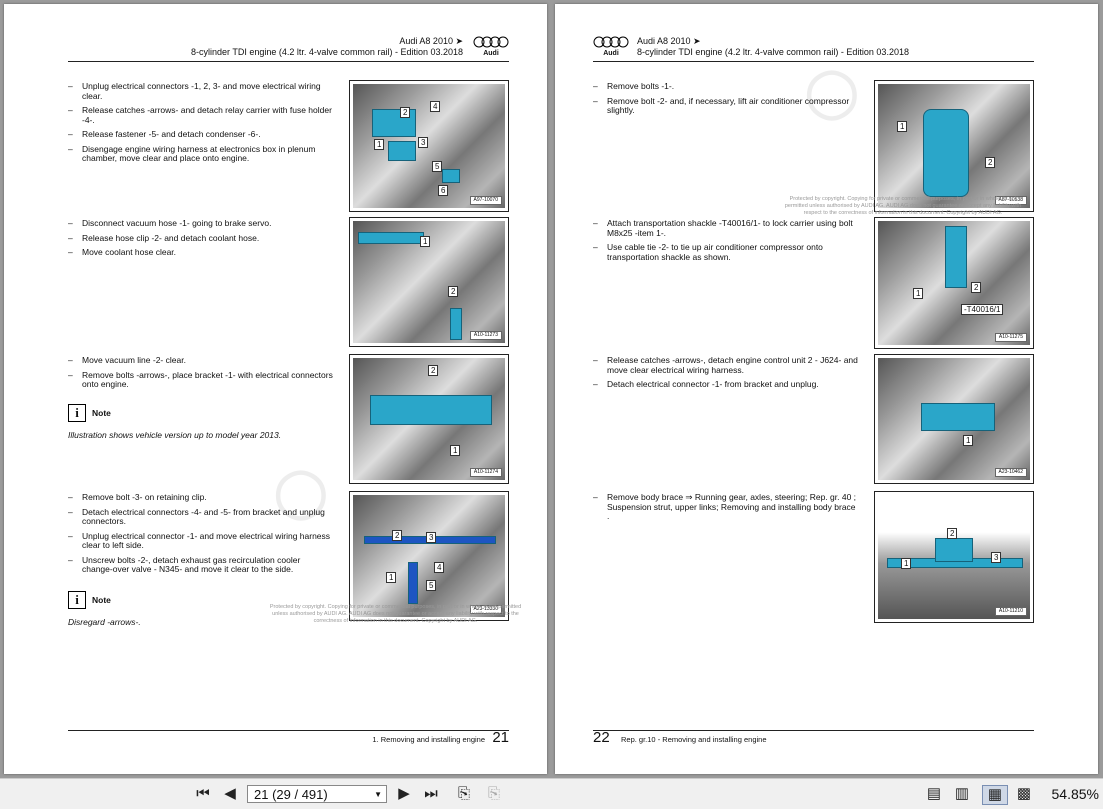 The height and width of the screenshot is (809, 1103). What do you see at coordinates (995, 795) in the screenshot?
I see `facing-pages-view-icon: ▦` at bounding box center [995, 795].